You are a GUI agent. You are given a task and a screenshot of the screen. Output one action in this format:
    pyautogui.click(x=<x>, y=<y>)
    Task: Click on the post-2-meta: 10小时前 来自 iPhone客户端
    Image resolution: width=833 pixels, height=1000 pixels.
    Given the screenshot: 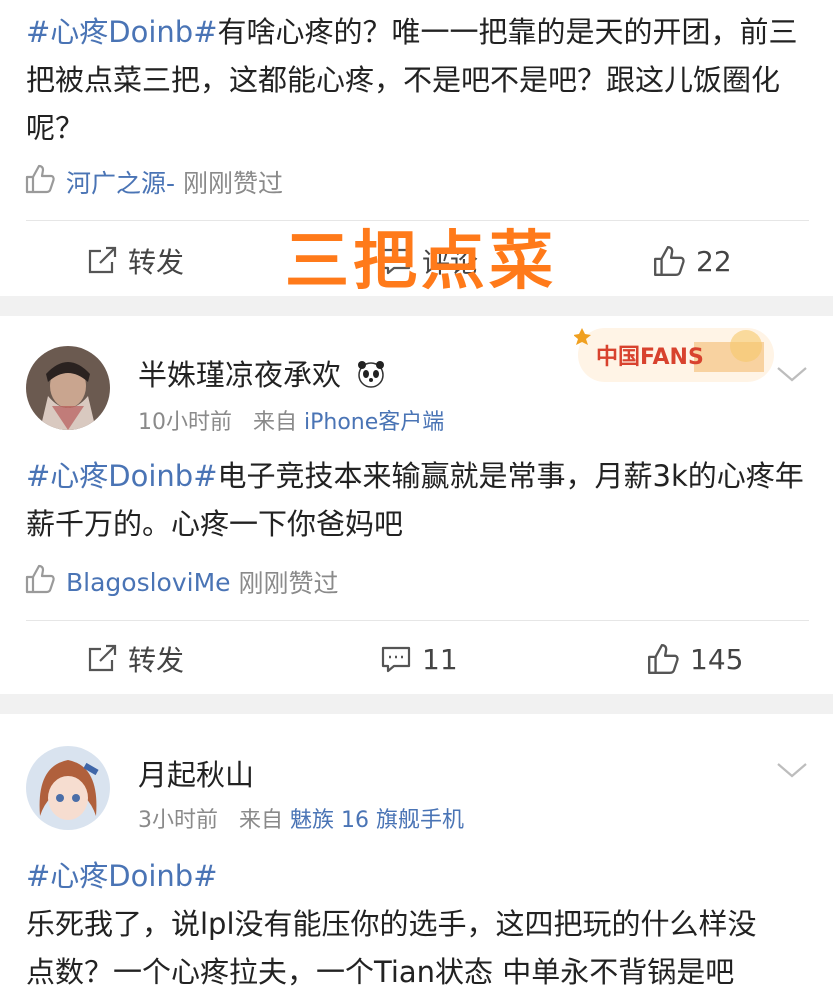 What is the action you would take?
    pyautogui.click(x=291, y=420)
    